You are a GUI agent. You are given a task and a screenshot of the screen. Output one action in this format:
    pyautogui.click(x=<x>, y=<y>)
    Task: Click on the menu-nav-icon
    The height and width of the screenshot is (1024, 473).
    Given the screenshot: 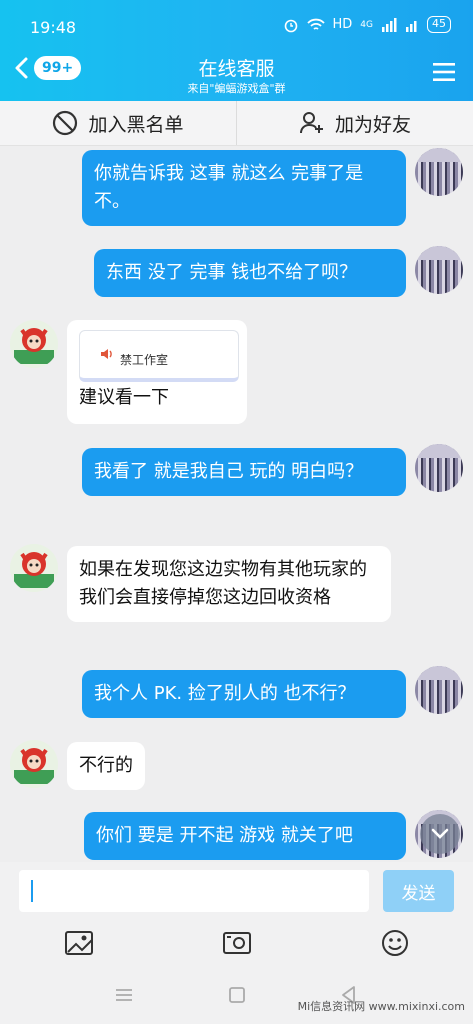 What is the action you would take?
    pyautogui.click(x=124, y=995)
    